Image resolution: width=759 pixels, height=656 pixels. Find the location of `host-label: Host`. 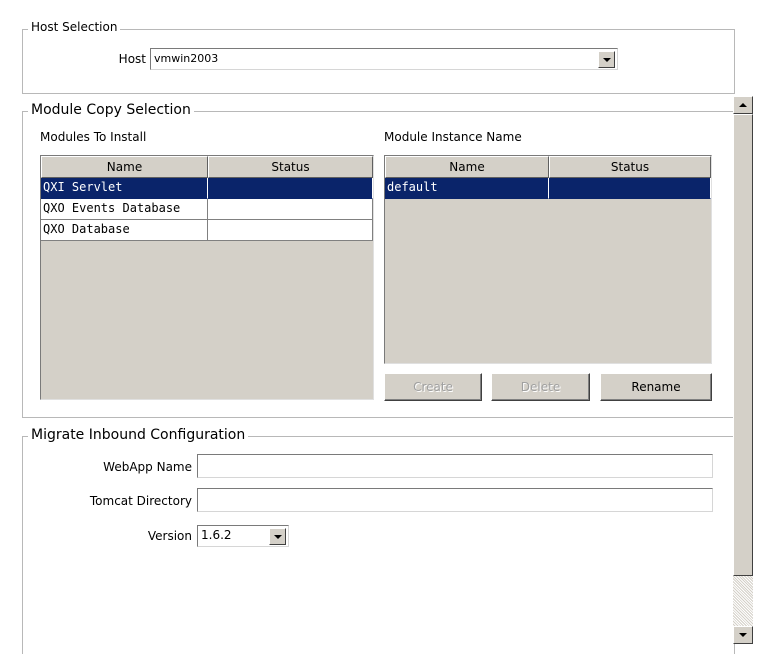

host-label: Host is located at coordinates (132, 59).